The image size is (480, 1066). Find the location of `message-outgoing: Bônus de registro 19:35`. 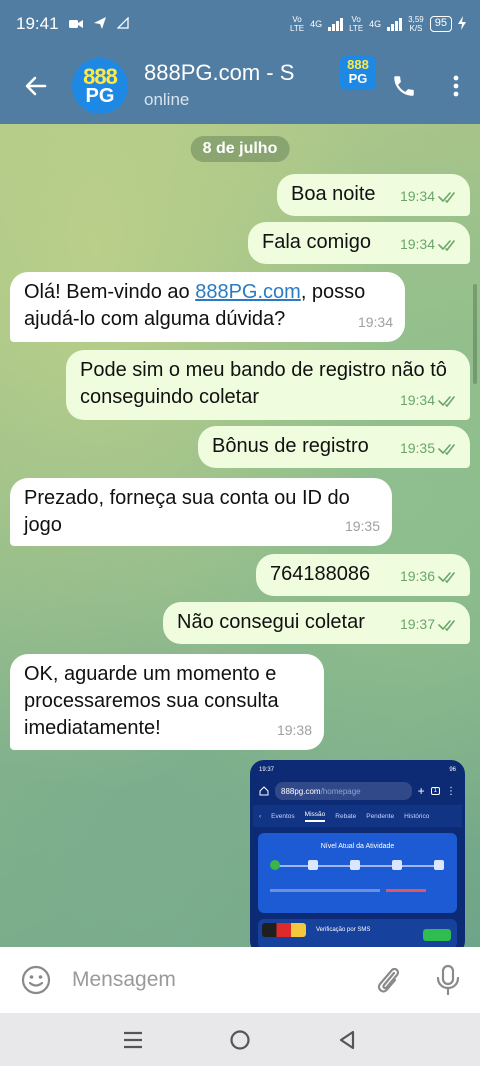

message-outgoing: Bônus de registro 19:35 is located at coordinates (334, 447).